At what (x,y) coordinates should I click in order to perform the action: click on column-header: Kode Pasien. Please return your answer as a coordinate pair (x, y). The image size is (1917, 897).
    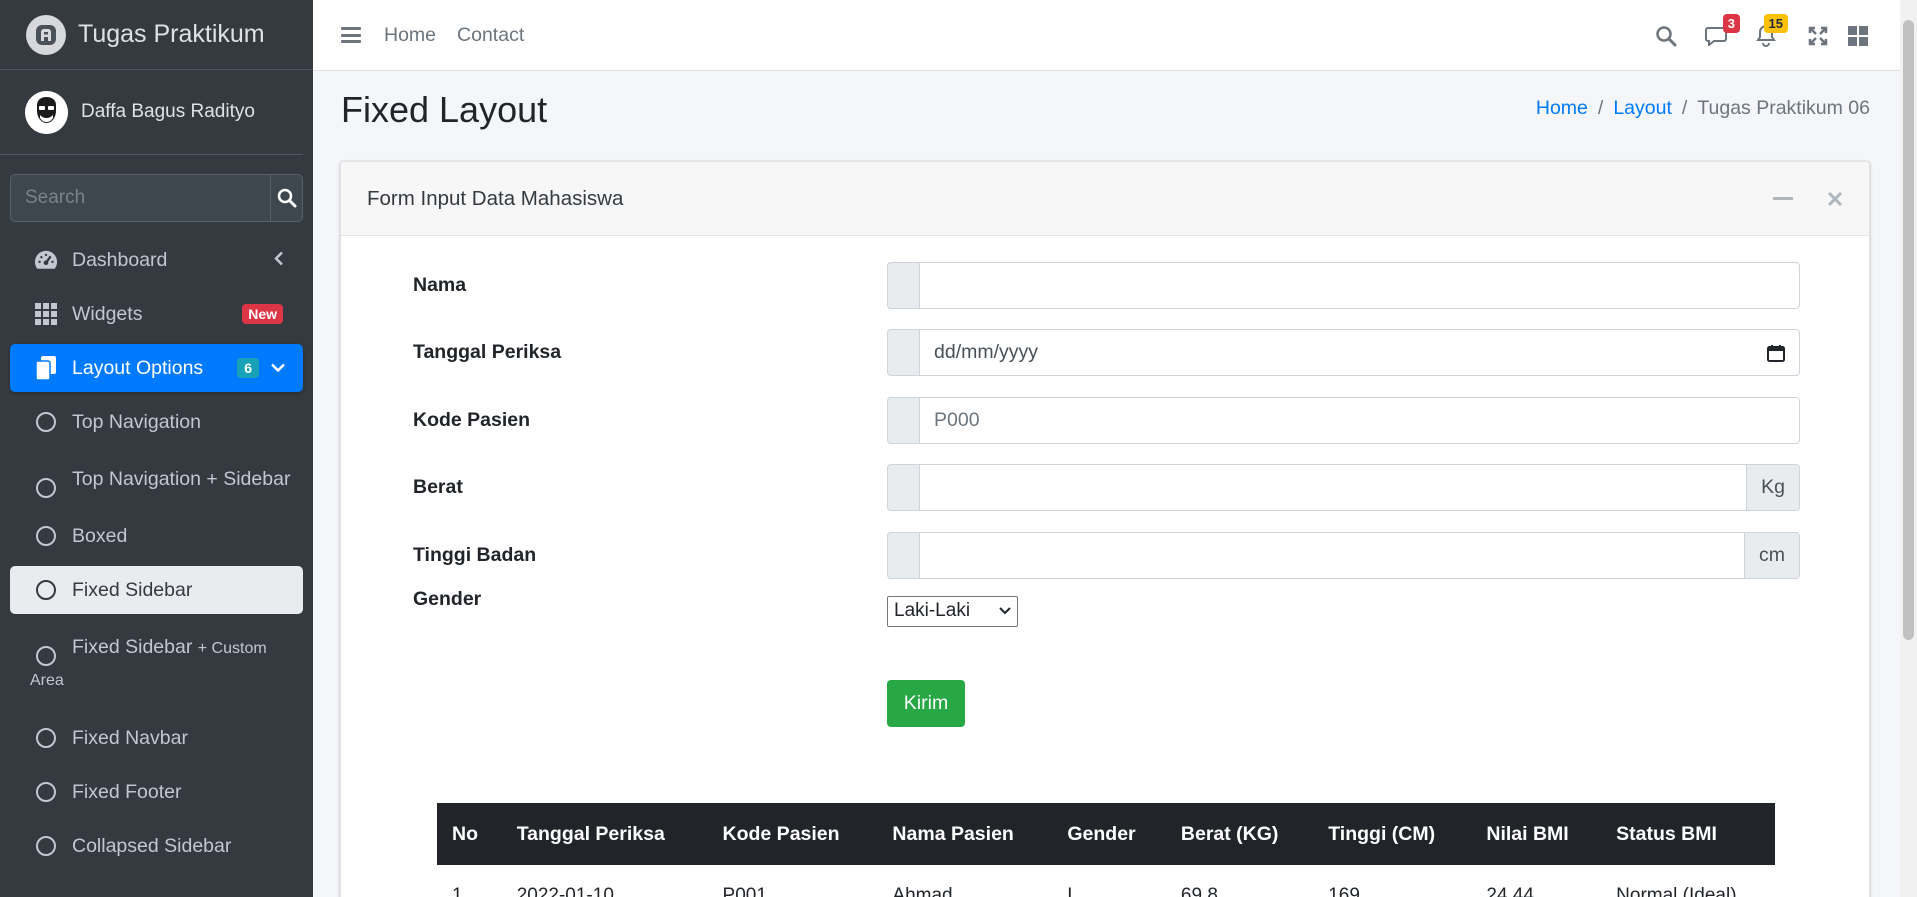
    Looking at the image, I should click on (792, 834).